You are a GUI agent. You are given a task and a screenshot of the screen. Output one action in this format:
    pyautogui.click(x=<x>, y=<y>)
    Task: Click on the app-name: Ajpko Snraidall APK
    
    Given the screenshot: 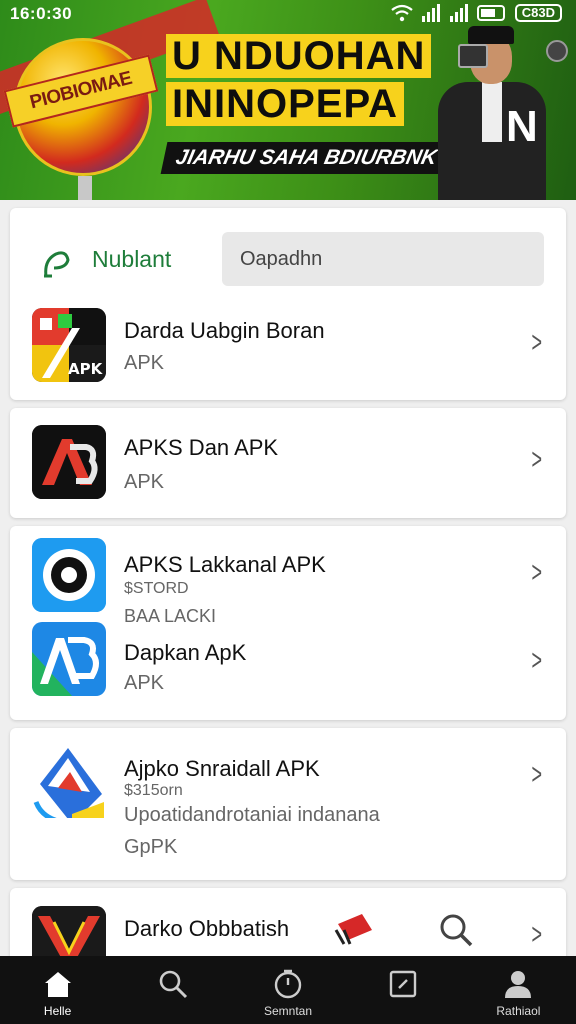 What is the action you would take?
    pyautogui.click(x=222, y=768)
    